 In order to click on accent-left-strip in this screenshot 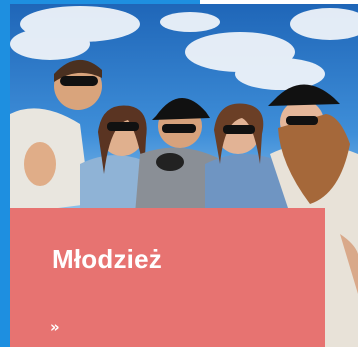, I will do `click(5, 173)`.